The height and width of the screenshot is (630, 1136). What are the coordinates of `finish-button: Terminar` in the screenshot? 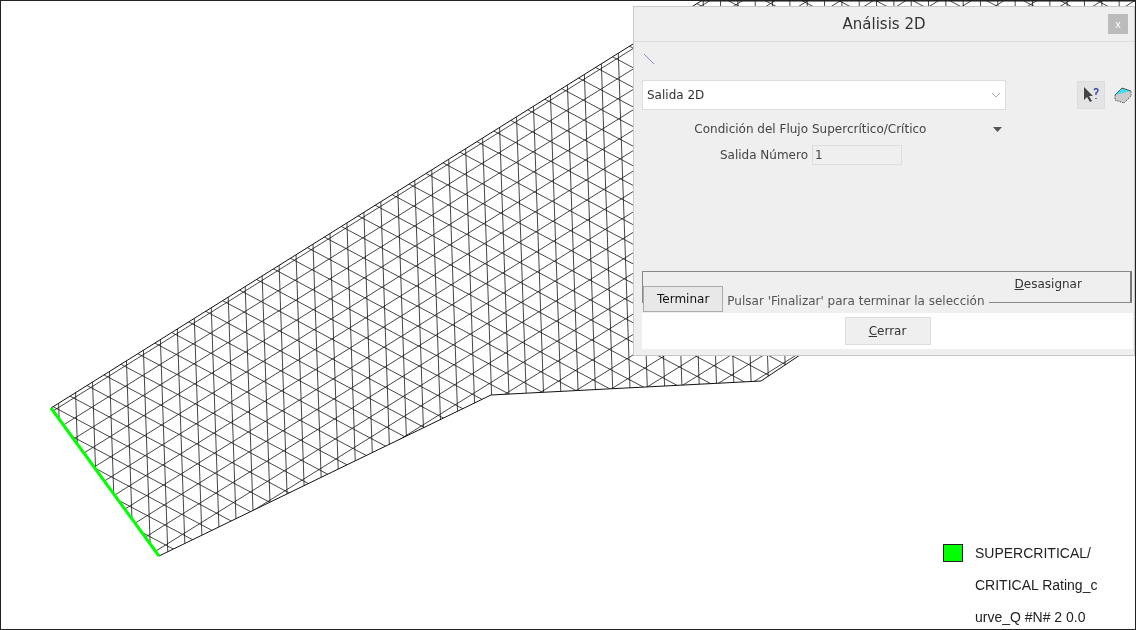 It's located at (683, 299).